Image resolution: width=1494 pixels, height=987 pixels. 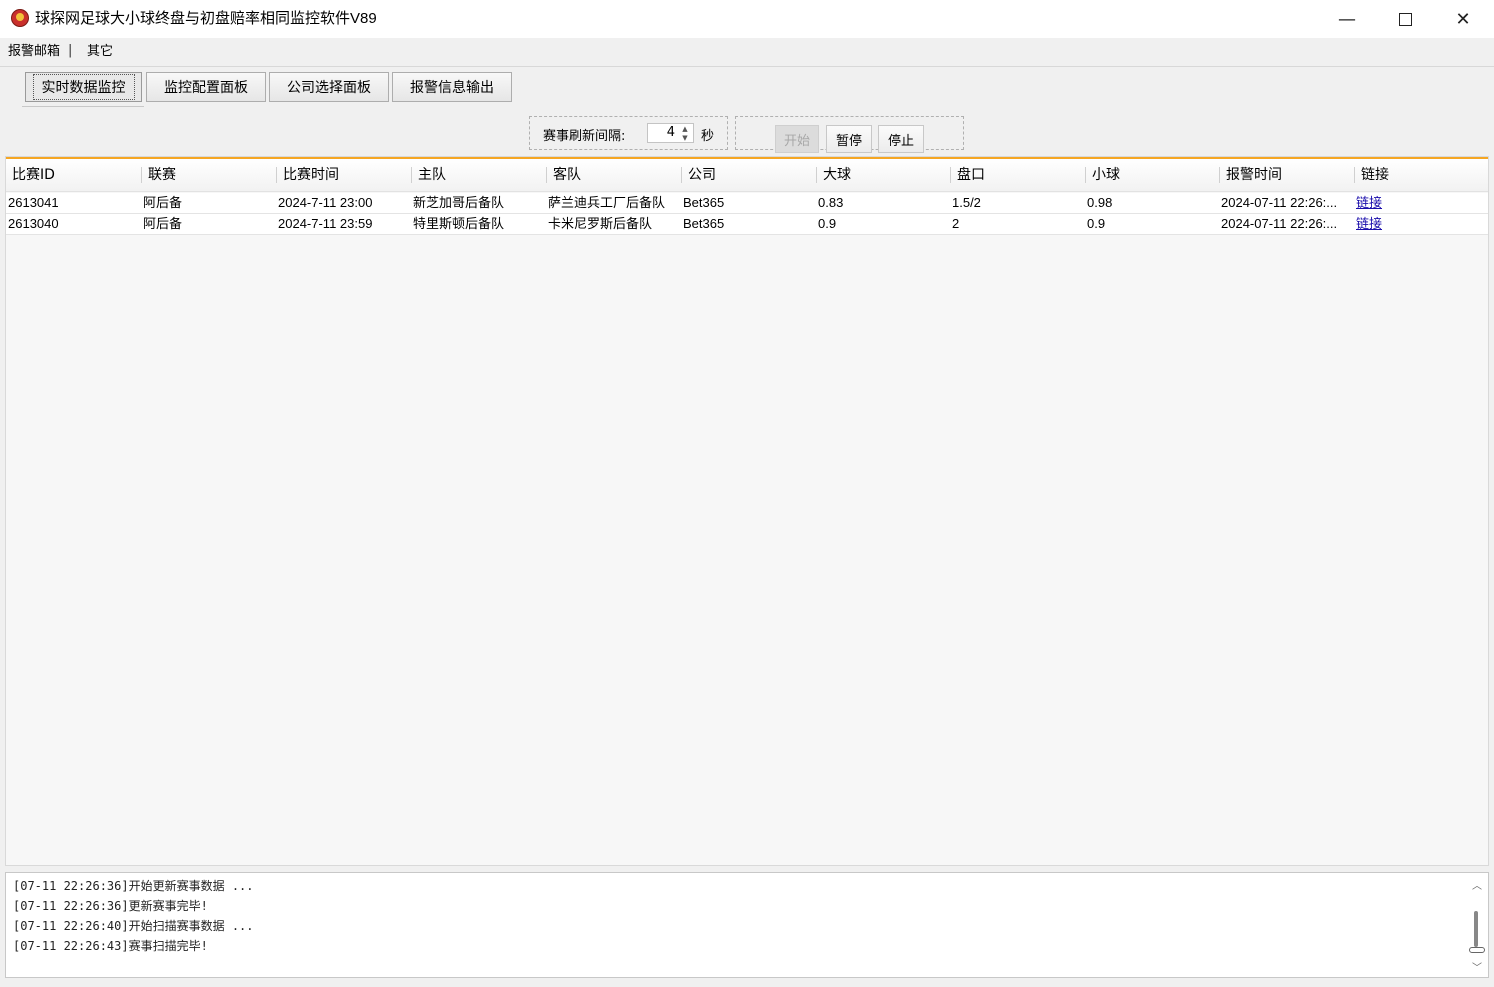 I want to click on tab-label: 实时数据监控, so click(x=83, y=87).